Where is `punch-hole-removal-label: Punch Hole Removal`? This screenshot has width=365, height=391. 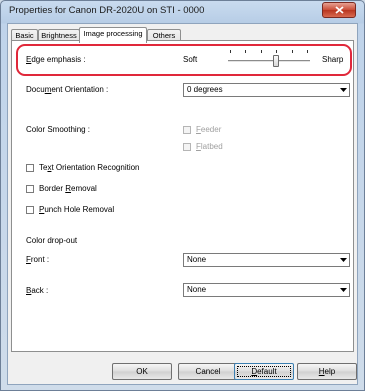
punch-hole-removal-label: Punch Hole Removal is located at coordinates (77, 209).